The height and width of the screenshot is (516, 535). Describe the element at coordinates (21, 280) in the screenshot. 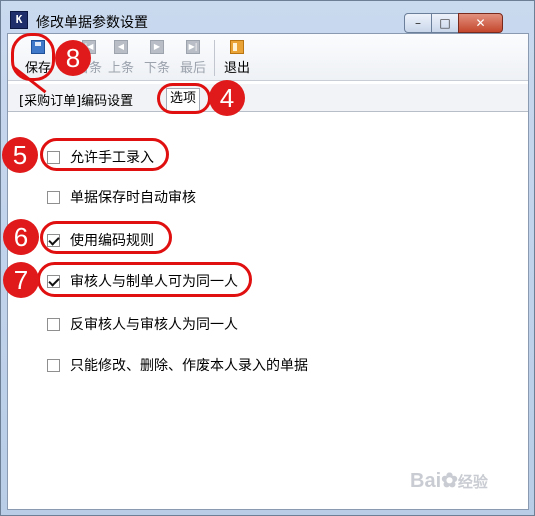

I see `annotation-badge-7: 7` at that location.